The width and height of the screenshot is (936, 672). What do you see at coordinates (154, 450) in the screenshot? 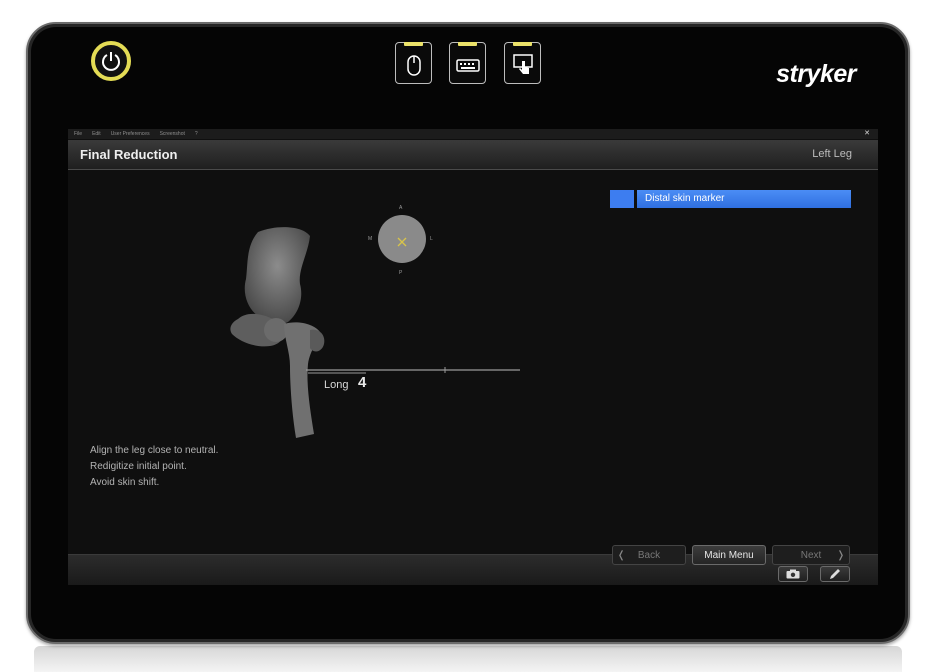
I see `instruction-line: Align the leg close to neutral.` at bounding box center [154, 450].